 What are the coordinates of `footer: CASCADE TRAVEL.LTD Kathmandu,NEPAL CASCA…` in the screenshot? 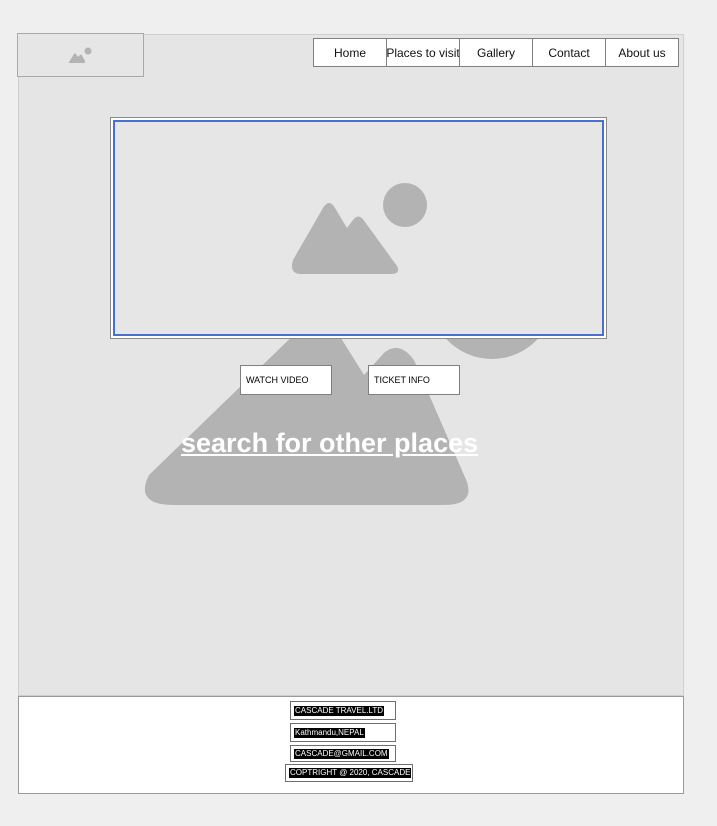 It's located at (351, 745).